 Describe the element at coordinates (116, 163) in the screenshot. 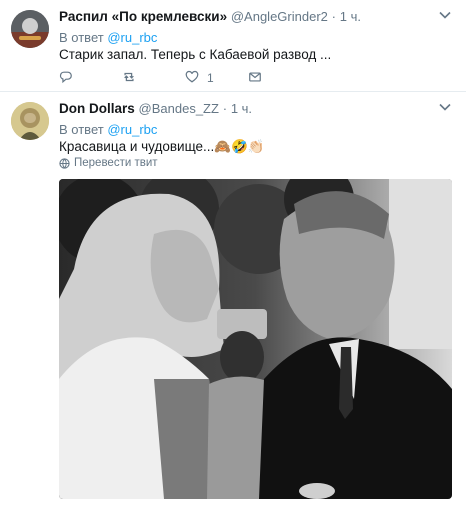

I see `translate-label: Перевести твит` at that location.